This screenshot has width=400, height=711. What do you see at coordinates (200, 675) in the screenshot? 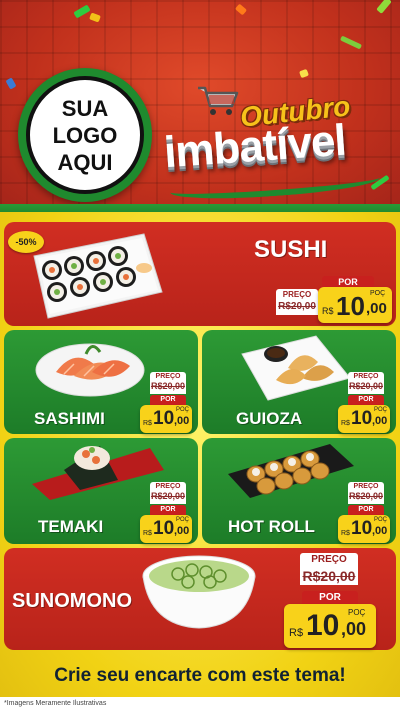
I see `call-to-action-banner: Crie seu encarte com este tema!` at bounding box center [200, 675].